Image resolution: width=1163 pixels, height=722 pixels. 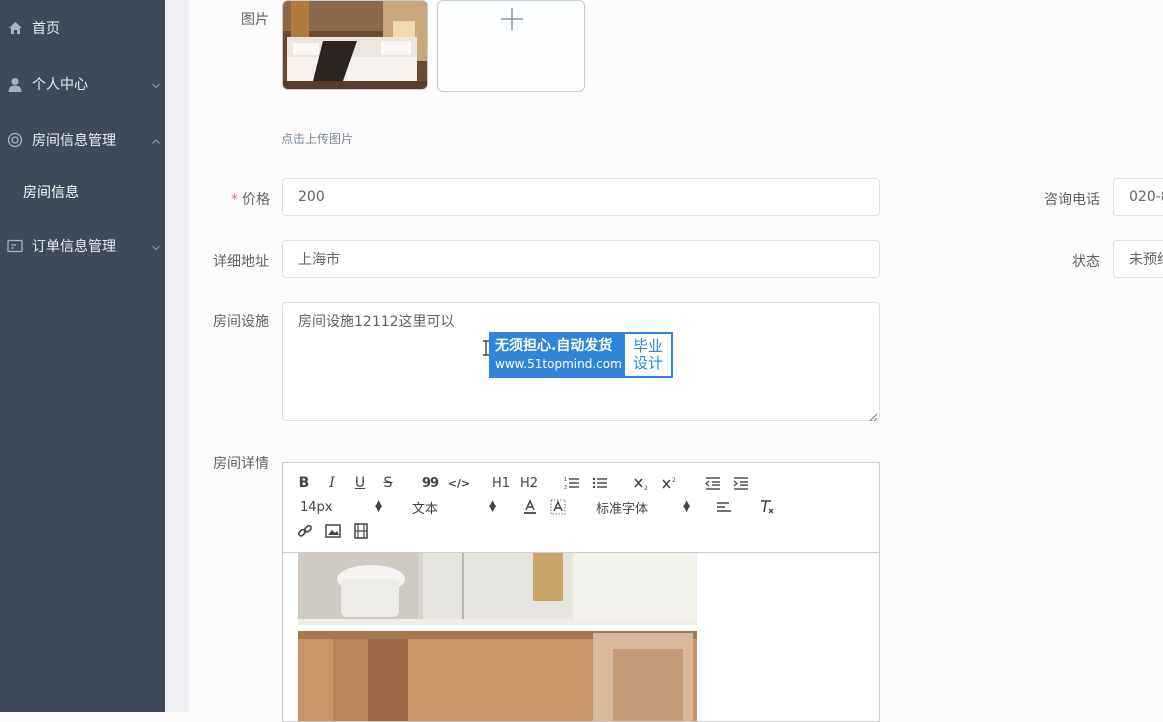 I want to click on code-button: </>, so click(x=459, y=483).